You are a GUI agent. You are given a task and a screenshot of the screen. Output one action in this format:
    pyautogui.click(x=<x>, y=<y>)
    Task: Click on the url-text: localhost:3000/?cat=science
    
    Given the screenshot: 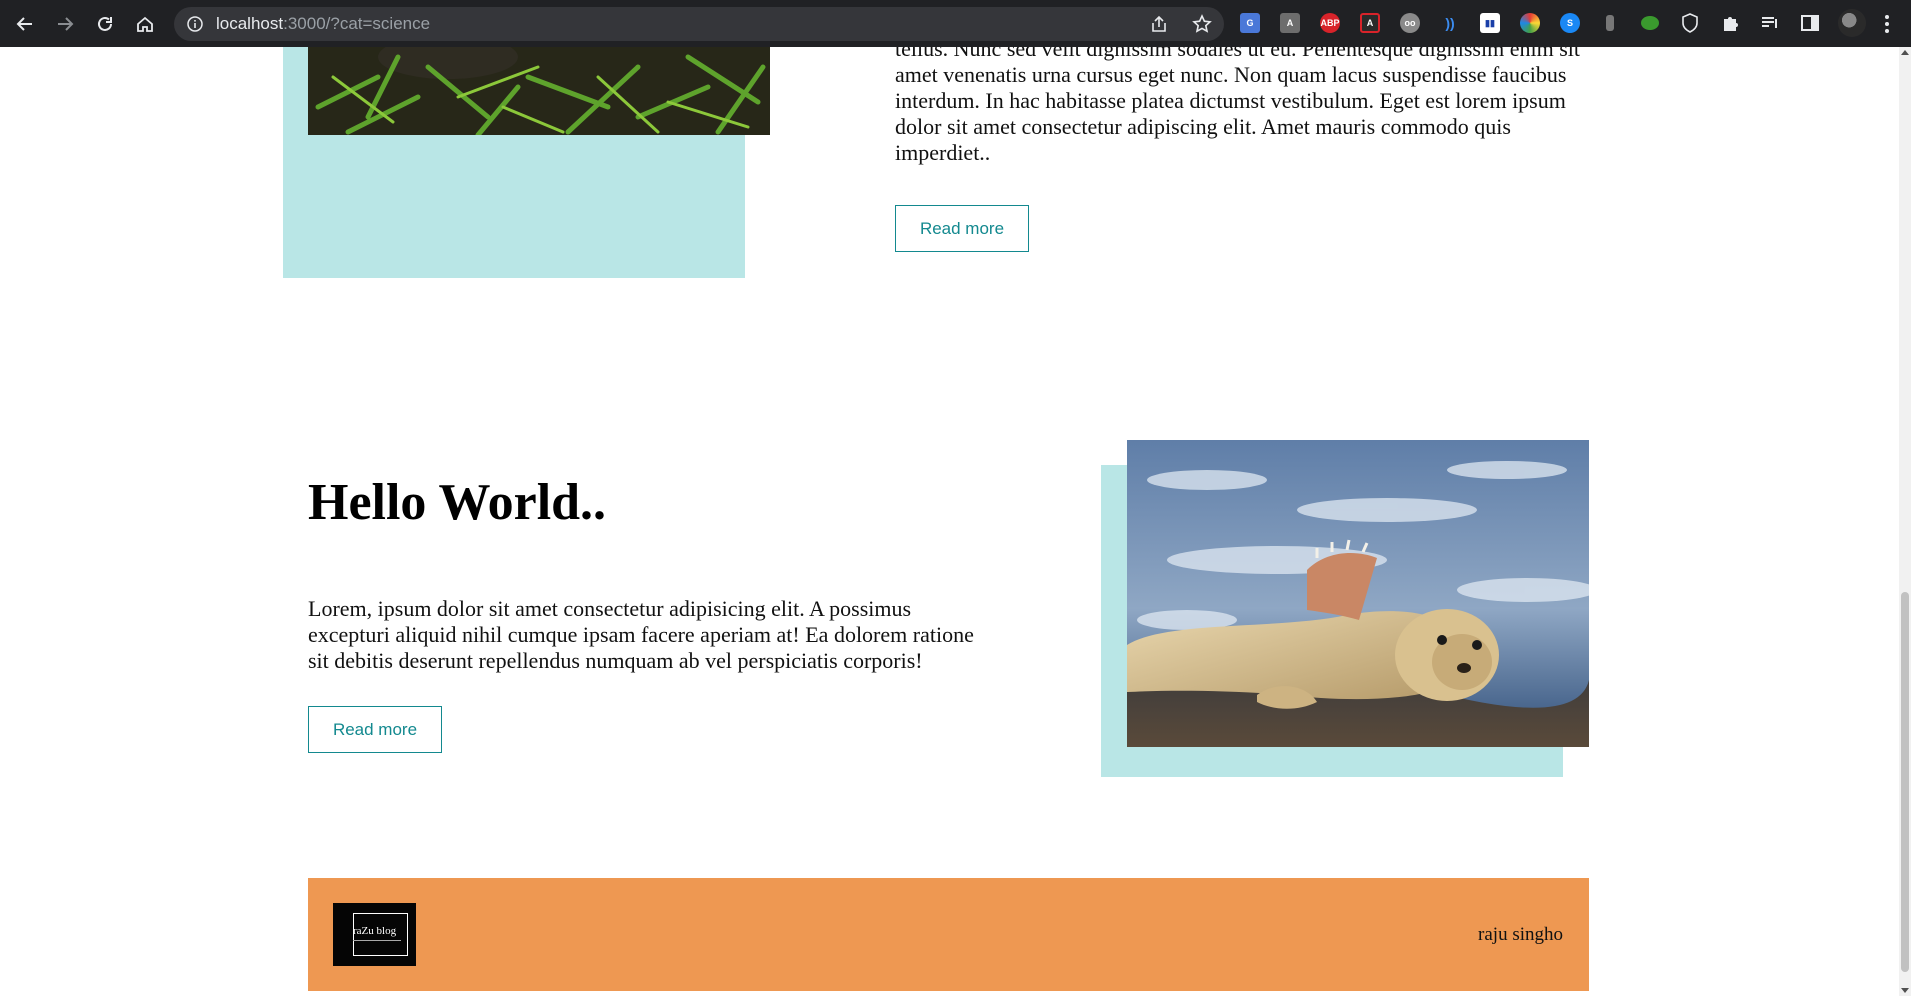 What is the action you would take?
    pyautogui.click(x=323, y=24)
    